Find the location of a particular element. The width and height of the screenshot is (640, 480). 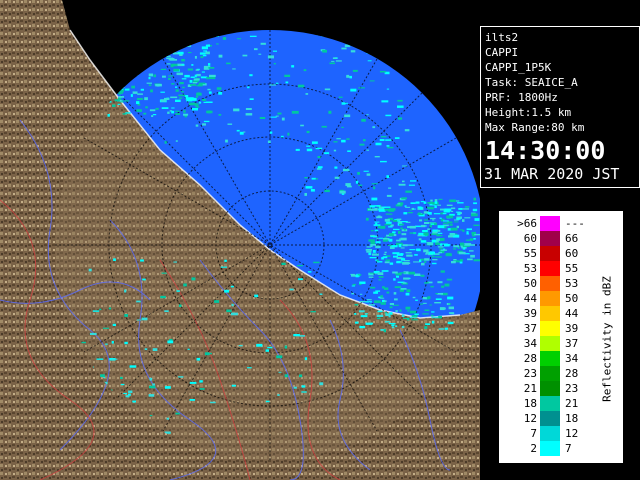

height-label: Height:1.5 km is located at coordinates (528, 112).